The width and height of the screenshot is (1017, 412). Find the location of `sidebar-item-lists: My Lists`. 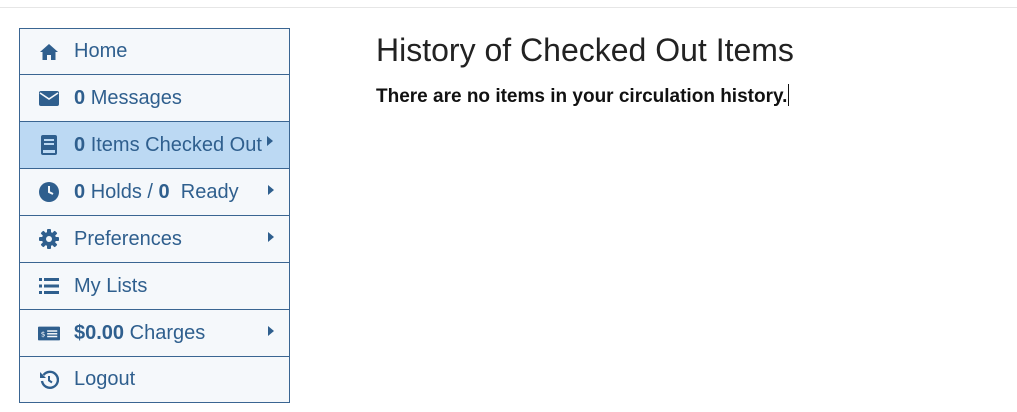

sidebar-item-lists: My Lists is located at coordinates (154, 285).